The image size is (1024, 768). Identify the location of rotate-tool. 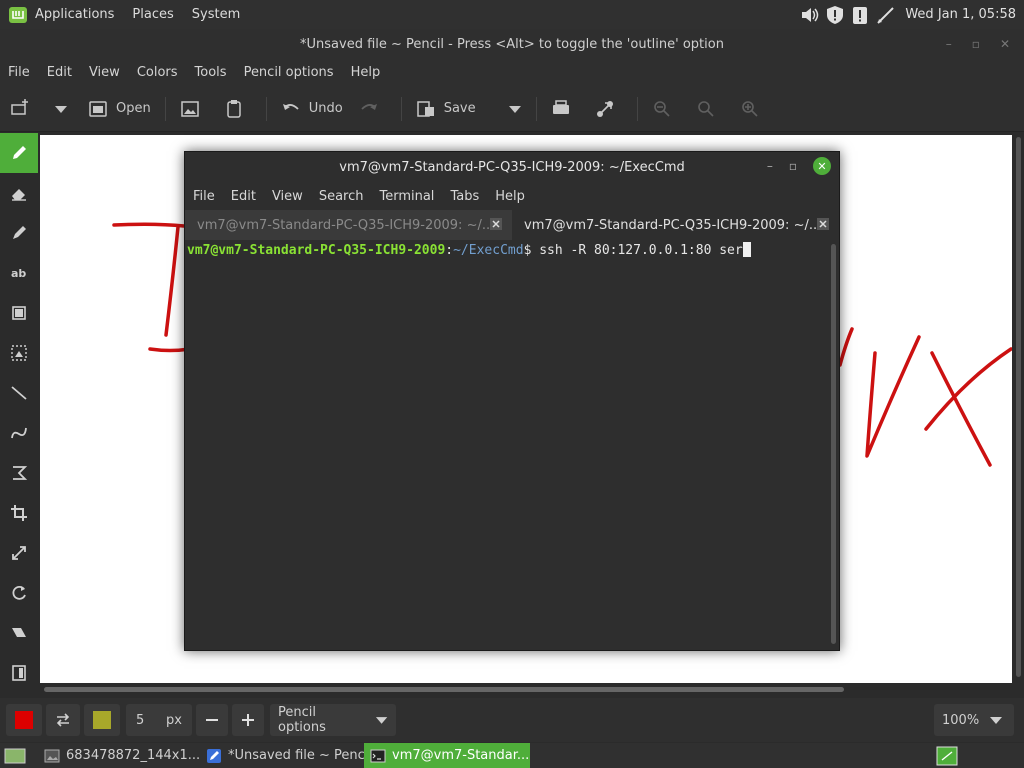
(19, 593).